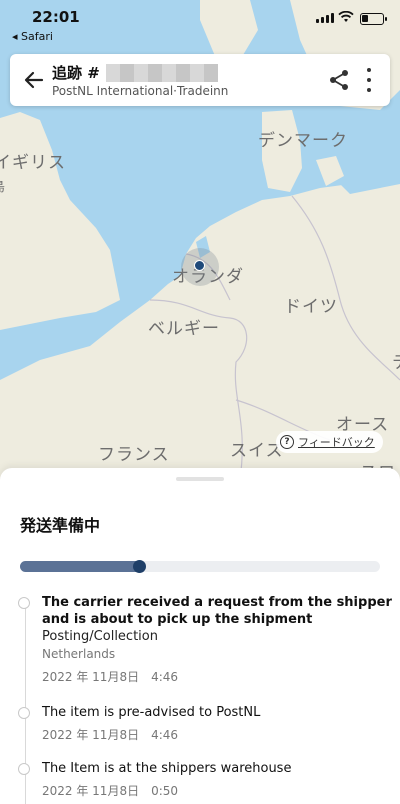 This screenshot has width=400, height=804. I want to click on progress-fill, so click(79, 566).